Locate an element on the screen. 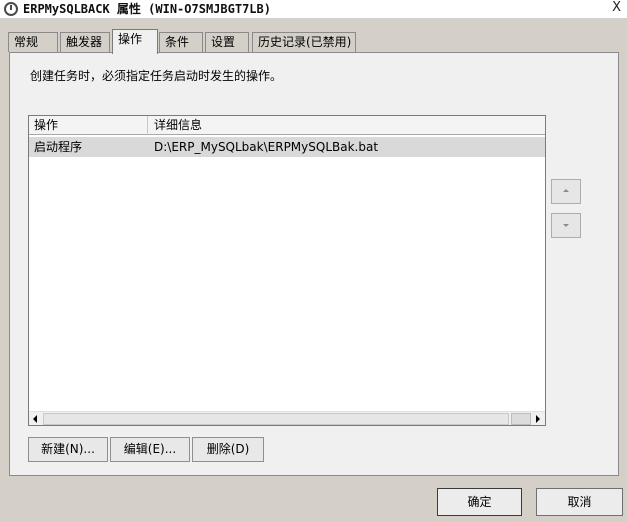 This screenshot has height=522, width=627. tab-triggers: 触发器 is located at coordinates (85, 42).